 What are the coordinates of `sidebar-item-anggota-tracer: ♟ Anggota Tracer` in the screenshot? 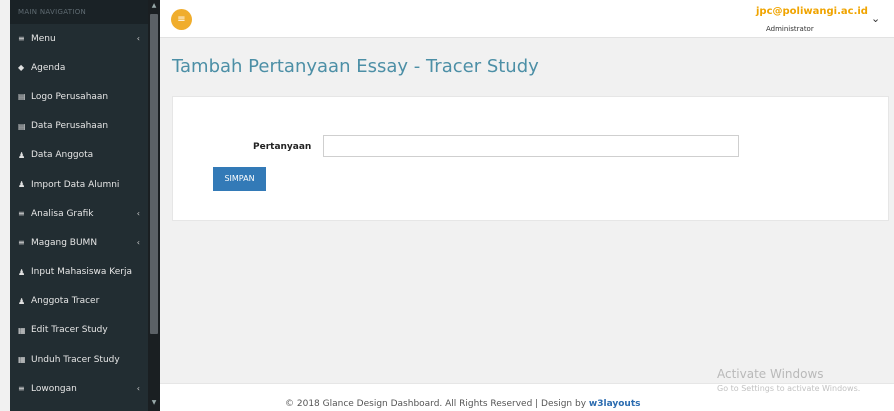 It's located at (79, 301).